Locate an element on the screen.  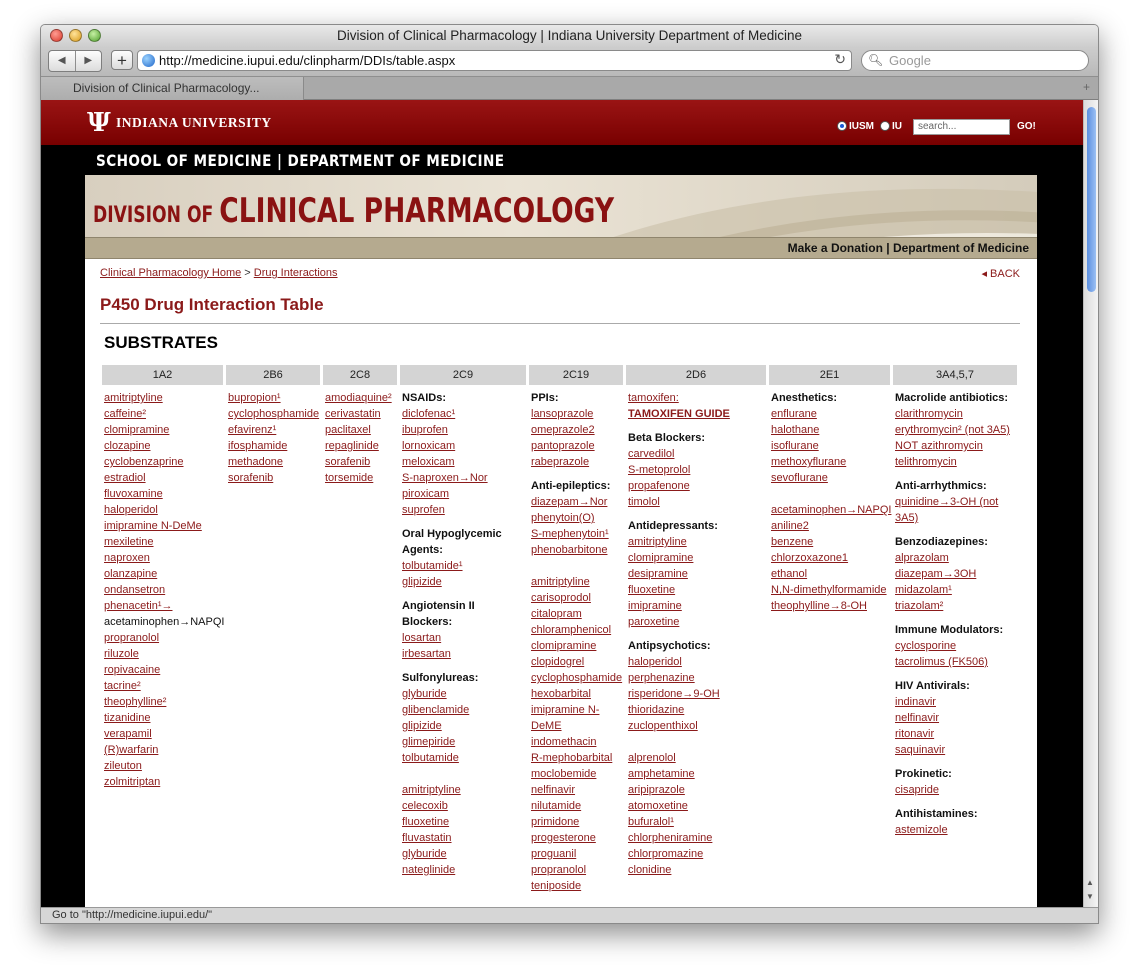
drug-link: bufuralol¹ is located at coordinates (697, 822).